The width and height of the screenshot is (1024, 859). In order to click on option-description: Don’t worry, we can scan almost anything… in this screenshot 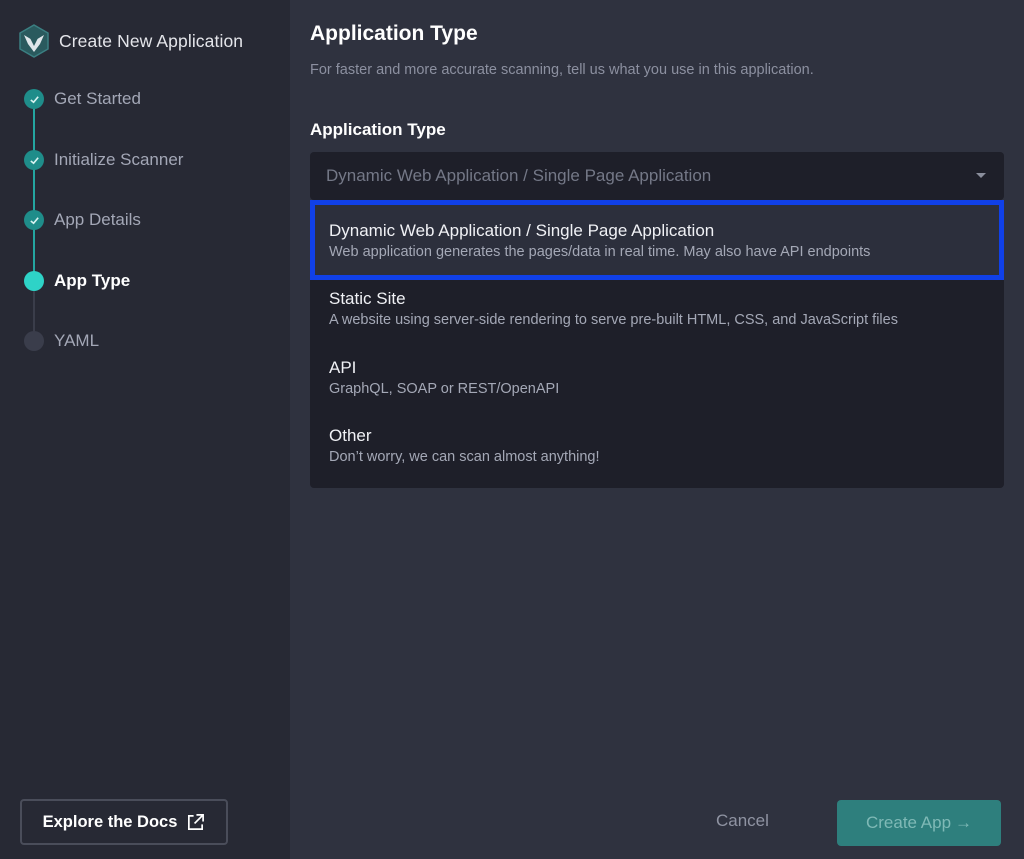, I will do `click(464, 457)`.